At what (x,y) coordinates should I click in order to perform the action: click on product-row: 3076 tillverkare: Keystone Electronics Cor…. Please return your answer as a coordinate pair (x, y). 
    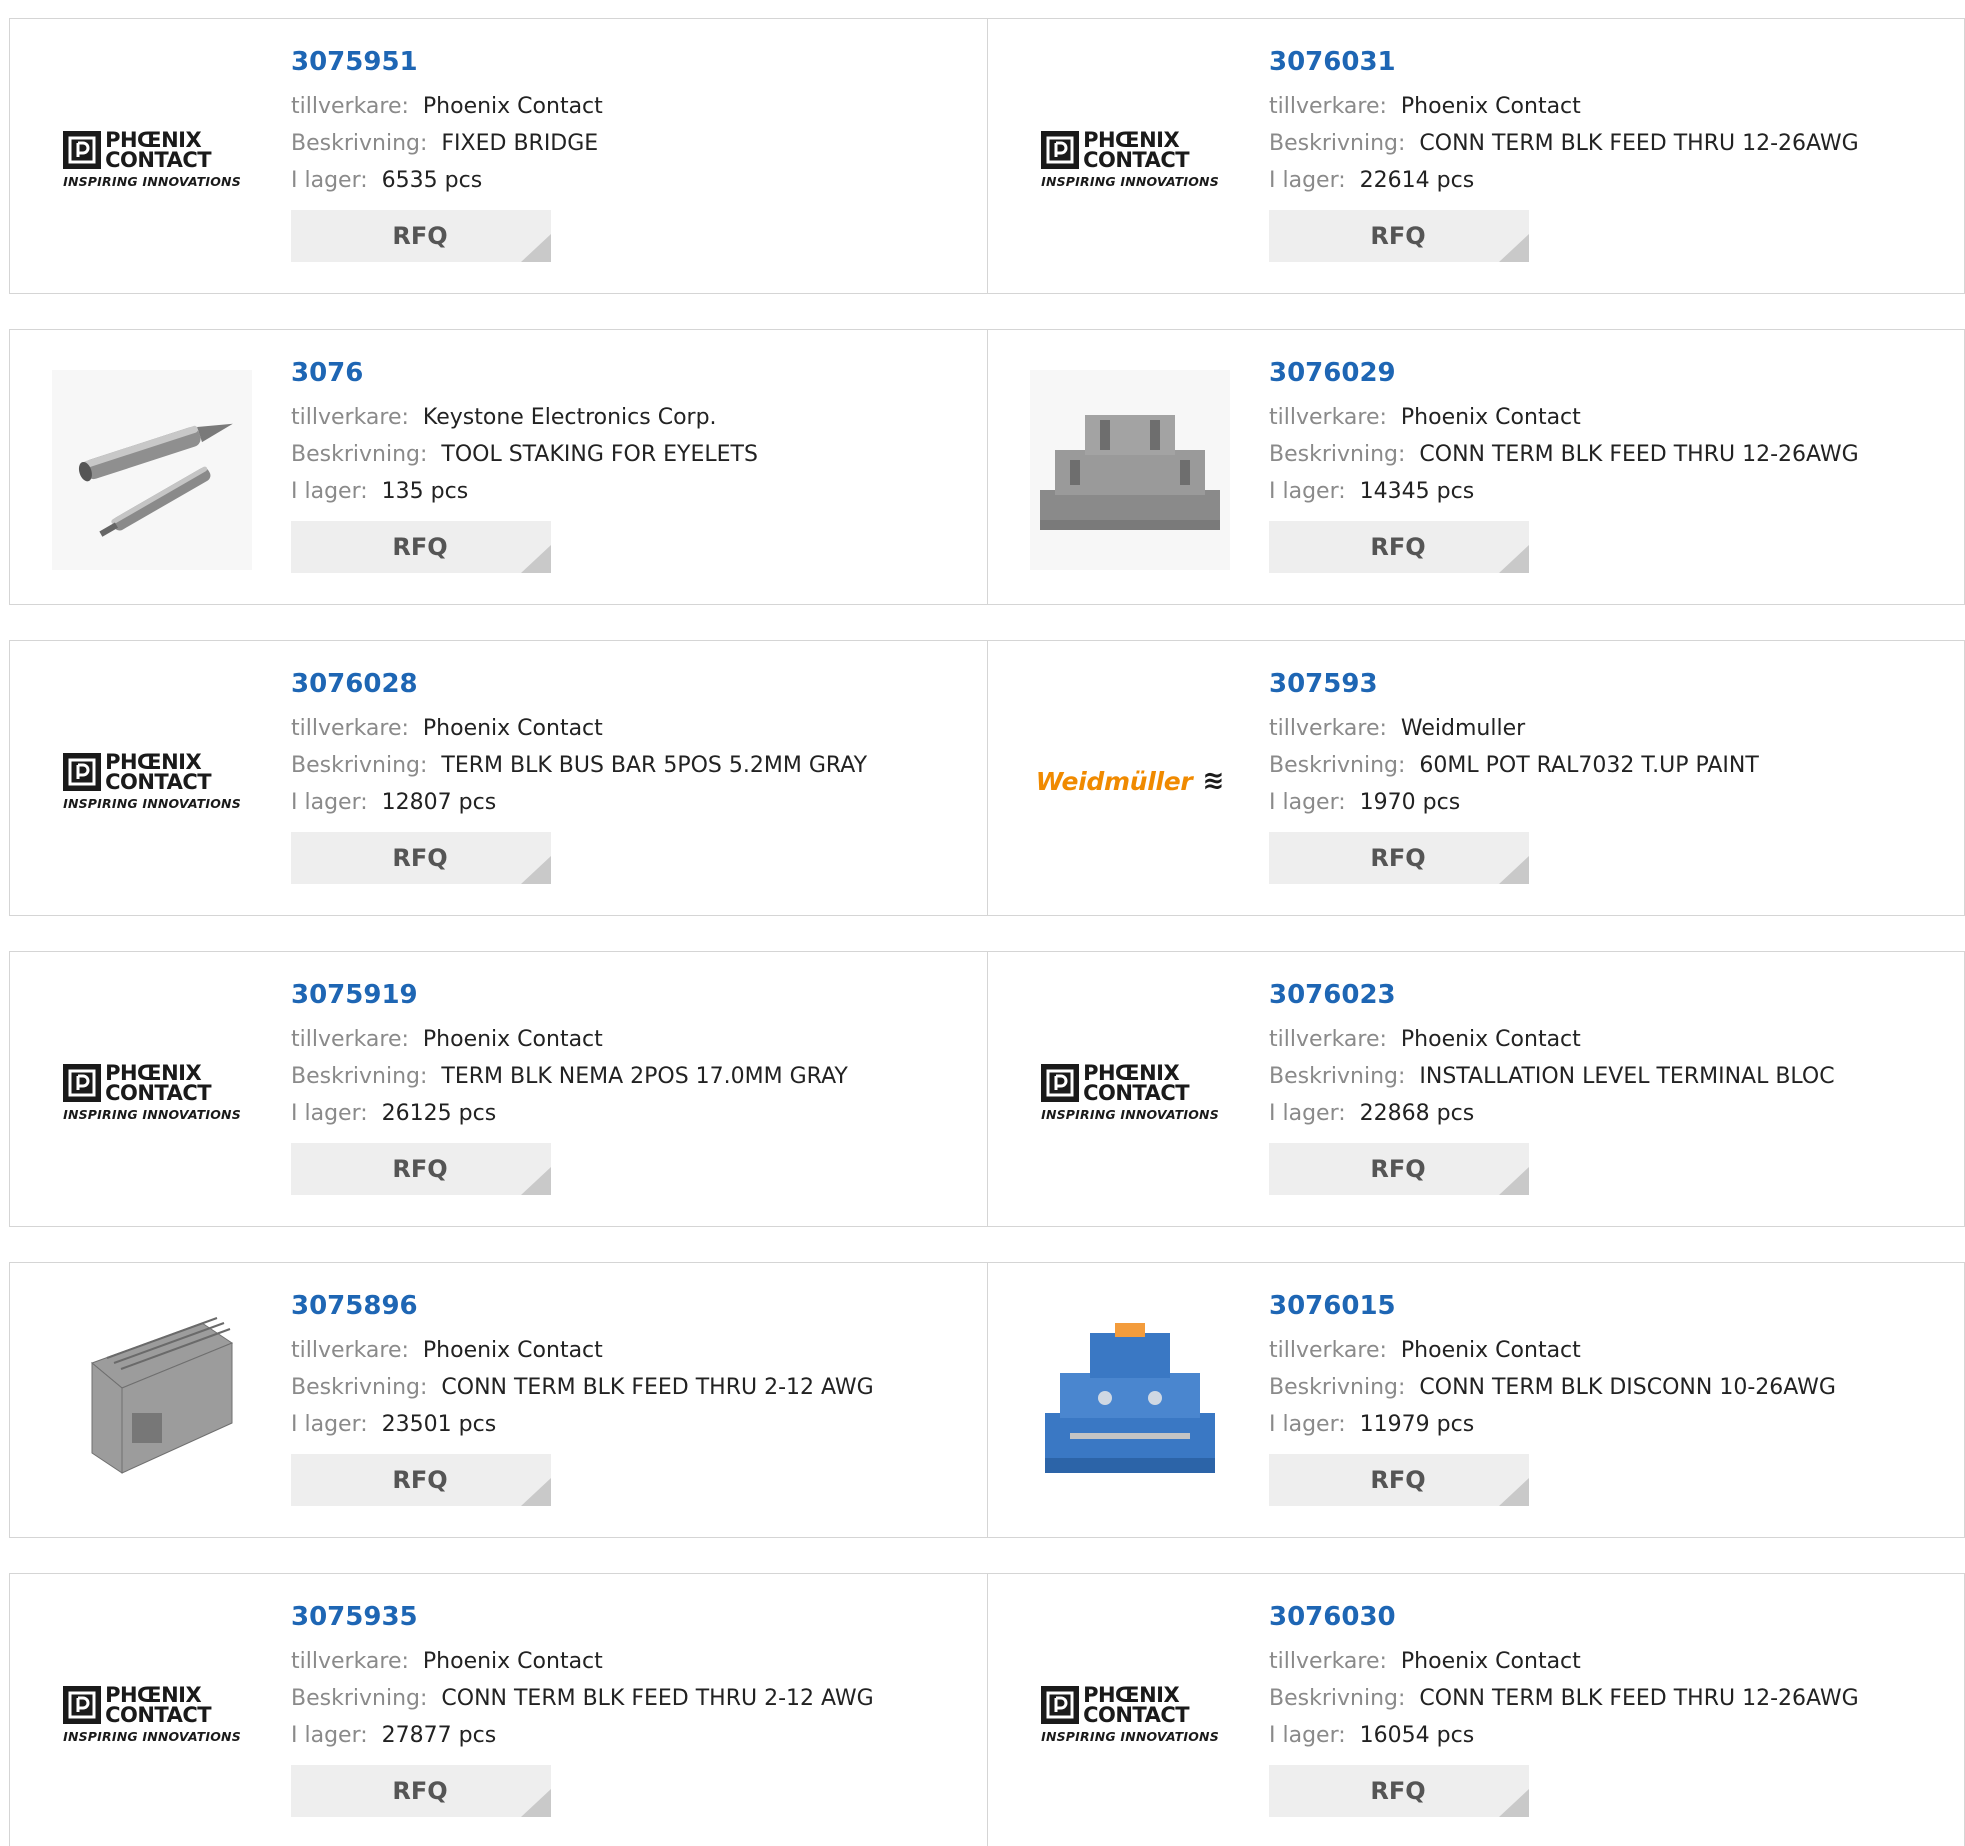
    Looking at the image, I should click on (987, 467).